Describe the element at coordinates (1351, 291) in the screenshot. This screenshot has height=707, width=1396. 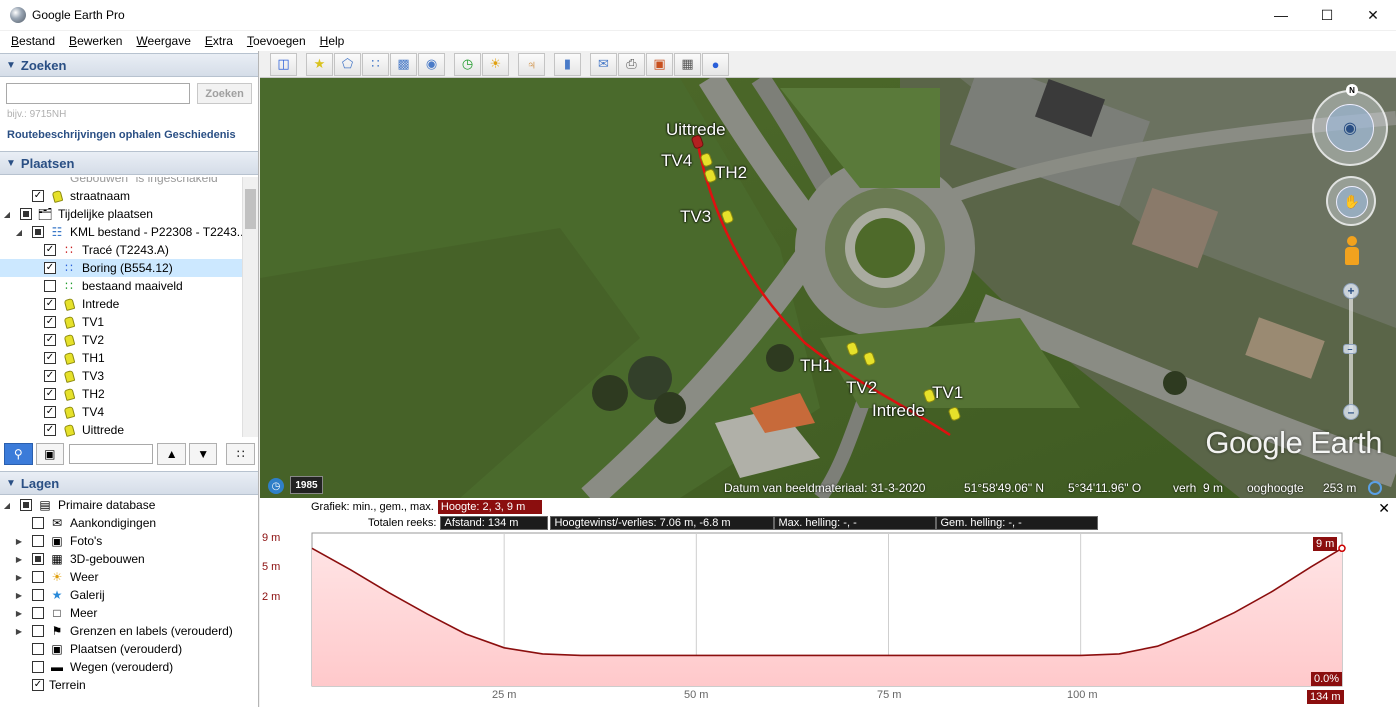
I see `zoom-in-button: +` at that location.